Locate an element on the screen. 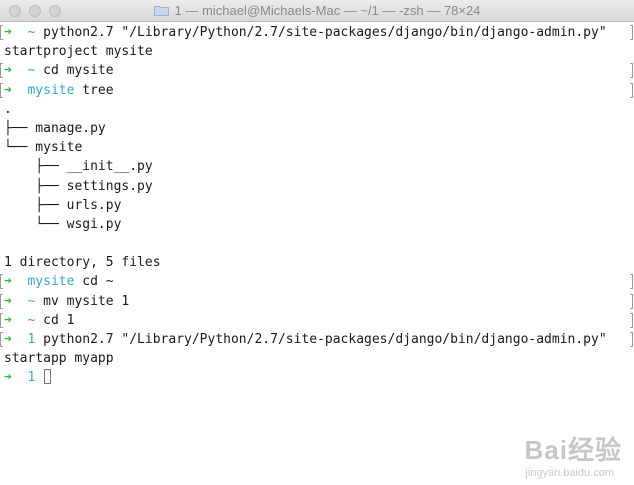 This screenshot has width=634, height=485. output-text: └── mysite is located at coordinates (43, 148).